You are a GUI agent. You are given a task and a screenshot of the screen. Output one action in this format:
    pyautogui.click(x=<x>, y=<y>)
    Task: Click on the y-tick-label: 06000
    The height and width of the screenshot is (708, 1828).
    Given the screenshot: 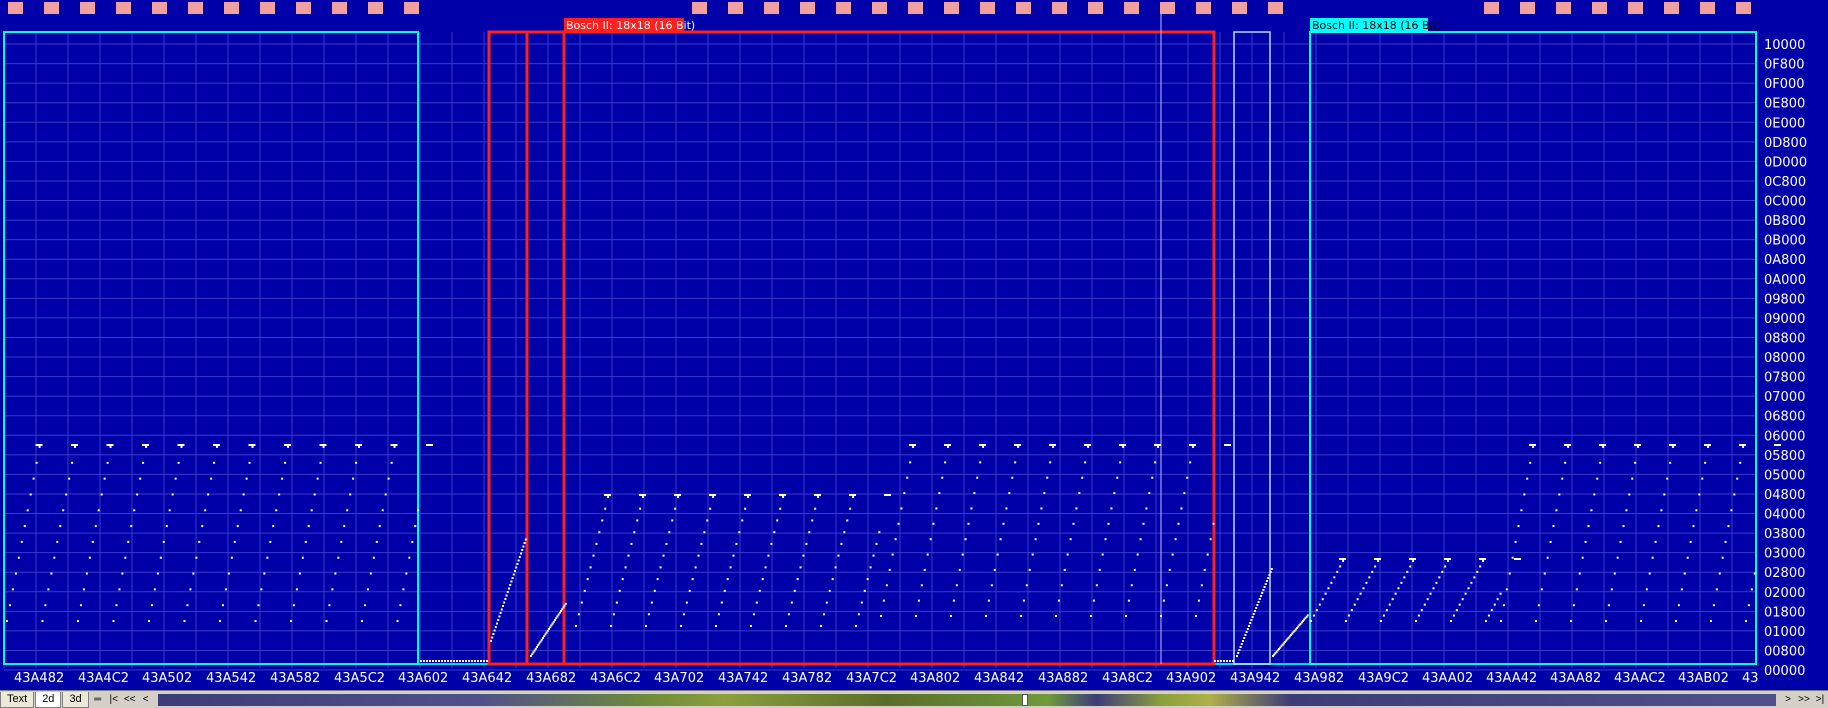 What is the action you would take?
    pyautogui.click(x=1784, y=436)
    